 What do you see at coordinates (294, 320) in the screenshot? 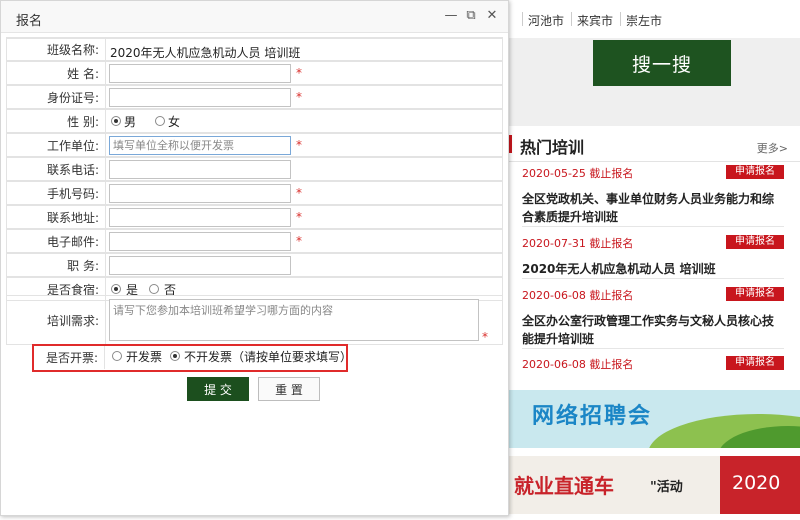
I see `training-needs-textarea` at bounding box center [294, 320].